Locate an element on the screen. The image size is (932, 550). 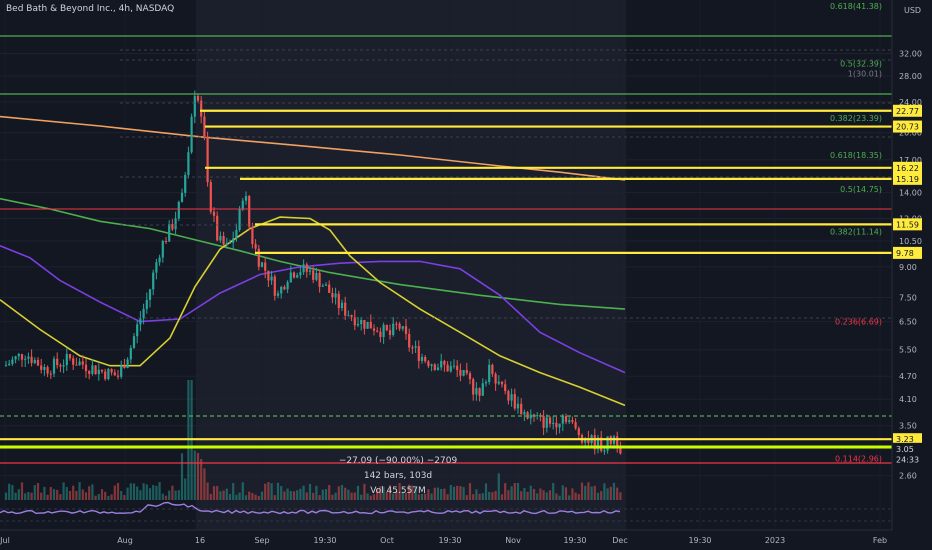
fib-label: 0.382(23.39) is located at coordinates (856, 118).